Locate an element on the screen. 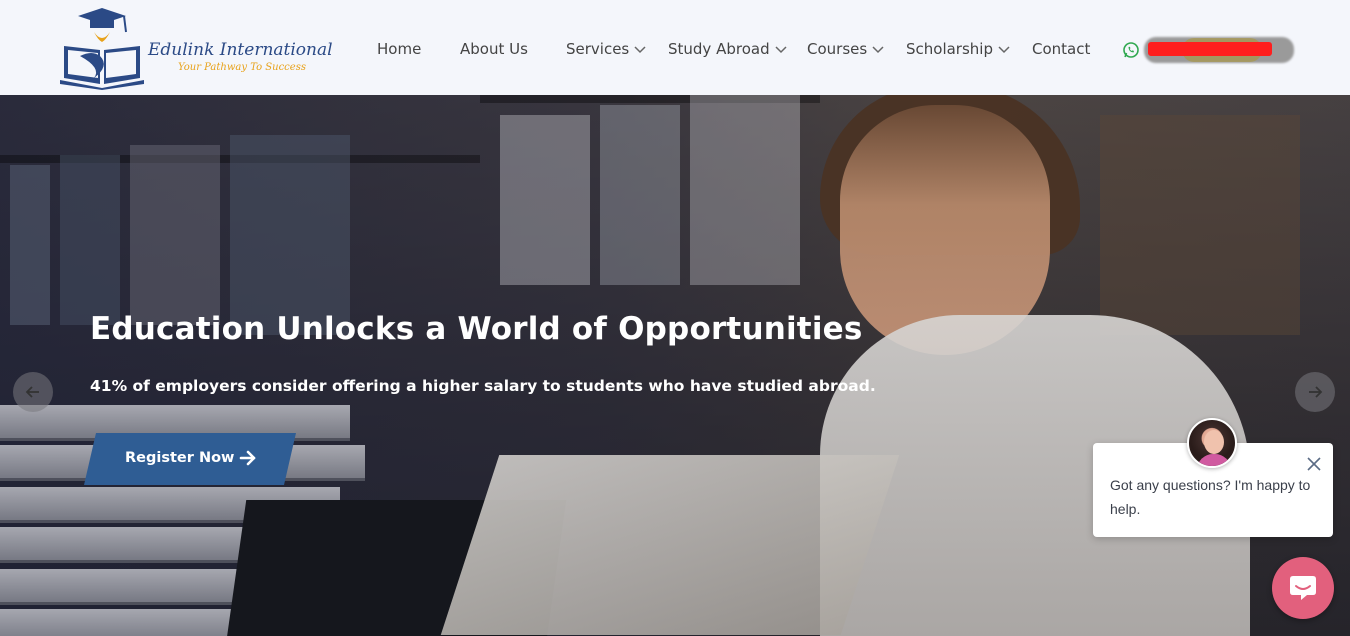  nav-item-study-abroad: Study Abroad is located at coordinates (727, 49).